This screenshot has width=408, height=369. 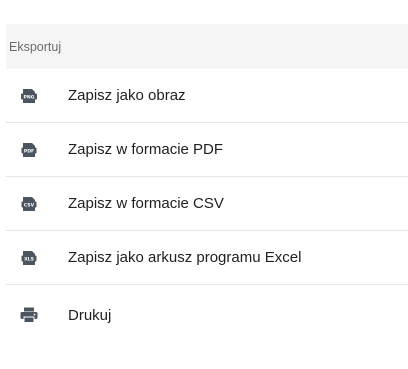 I want to click on menu-header: Eksportuj, so click(x=207, y=46).